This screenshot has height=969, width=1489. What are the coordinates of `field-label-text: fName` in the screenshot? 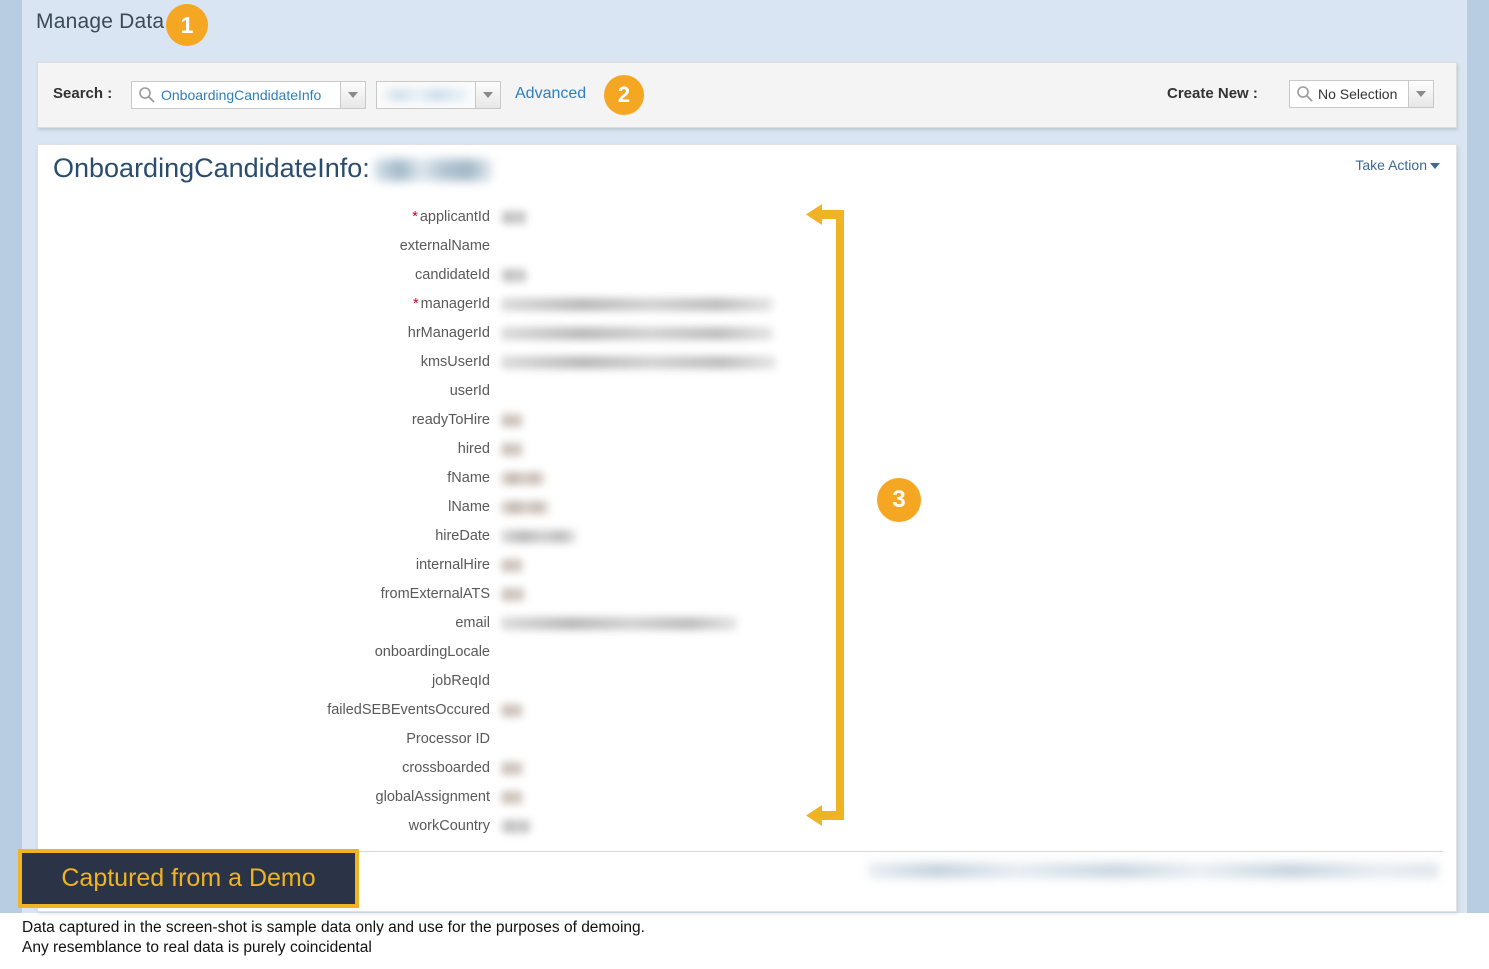 It's located at (468, 478).